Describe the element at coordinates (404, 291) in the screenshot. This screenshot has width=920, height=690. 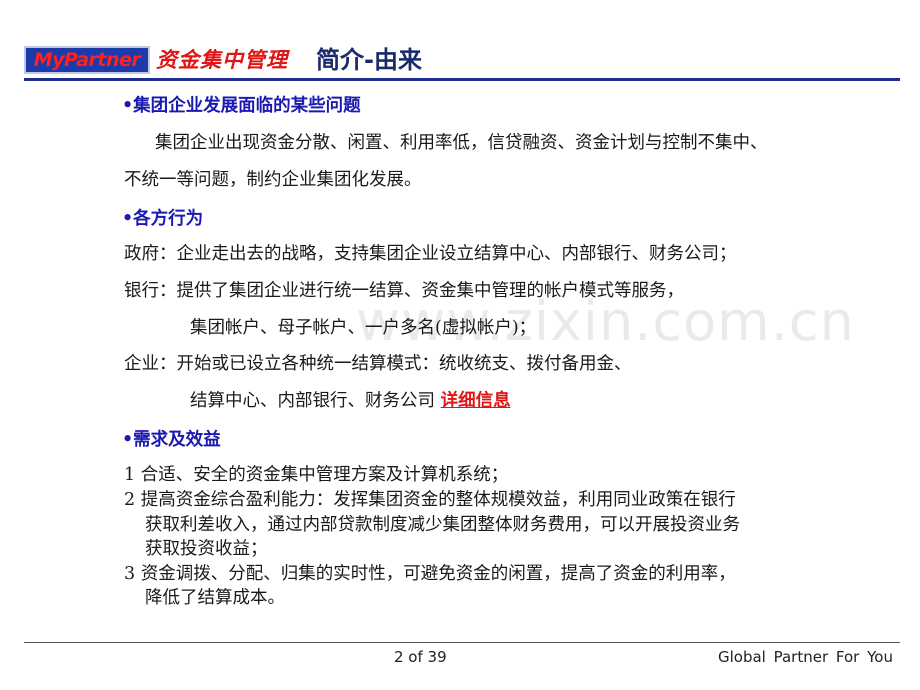
I see `body-line-bank: 银行：提供了集团企业进行统一结算、资金集中管理的帐户模式等服务，` at that location.